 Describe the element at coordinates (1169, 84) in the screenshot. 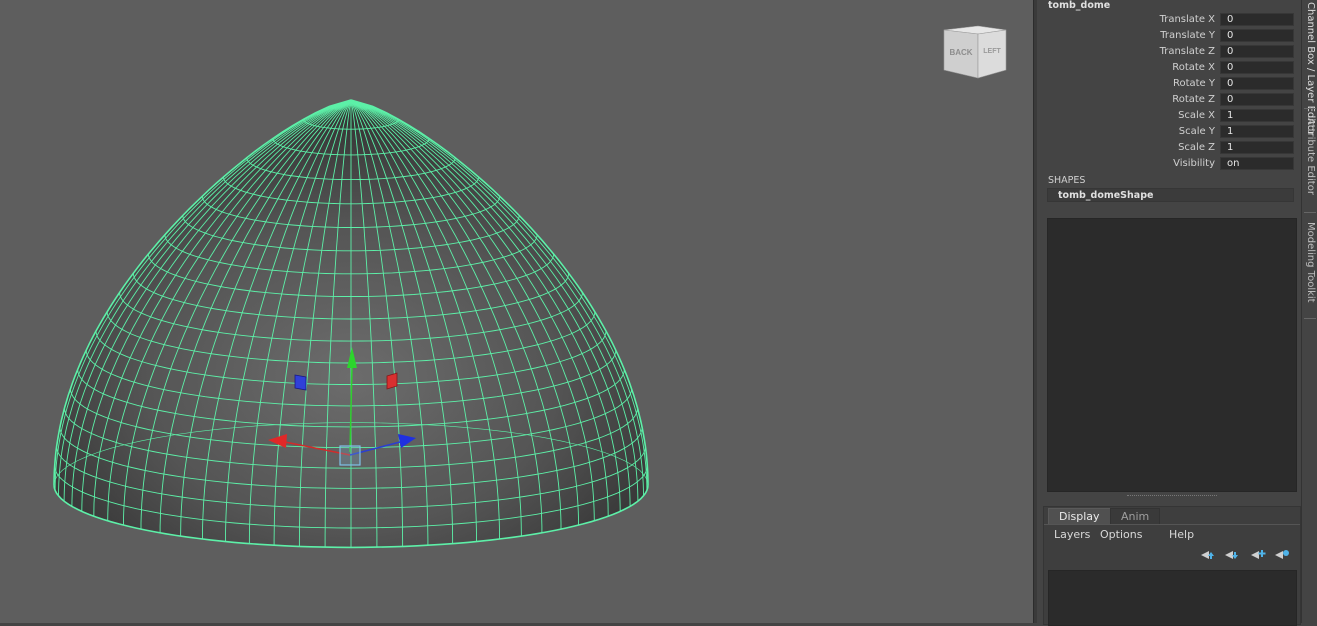

I see `attr-row-rotate-y: Rotate Y 0` at that location.